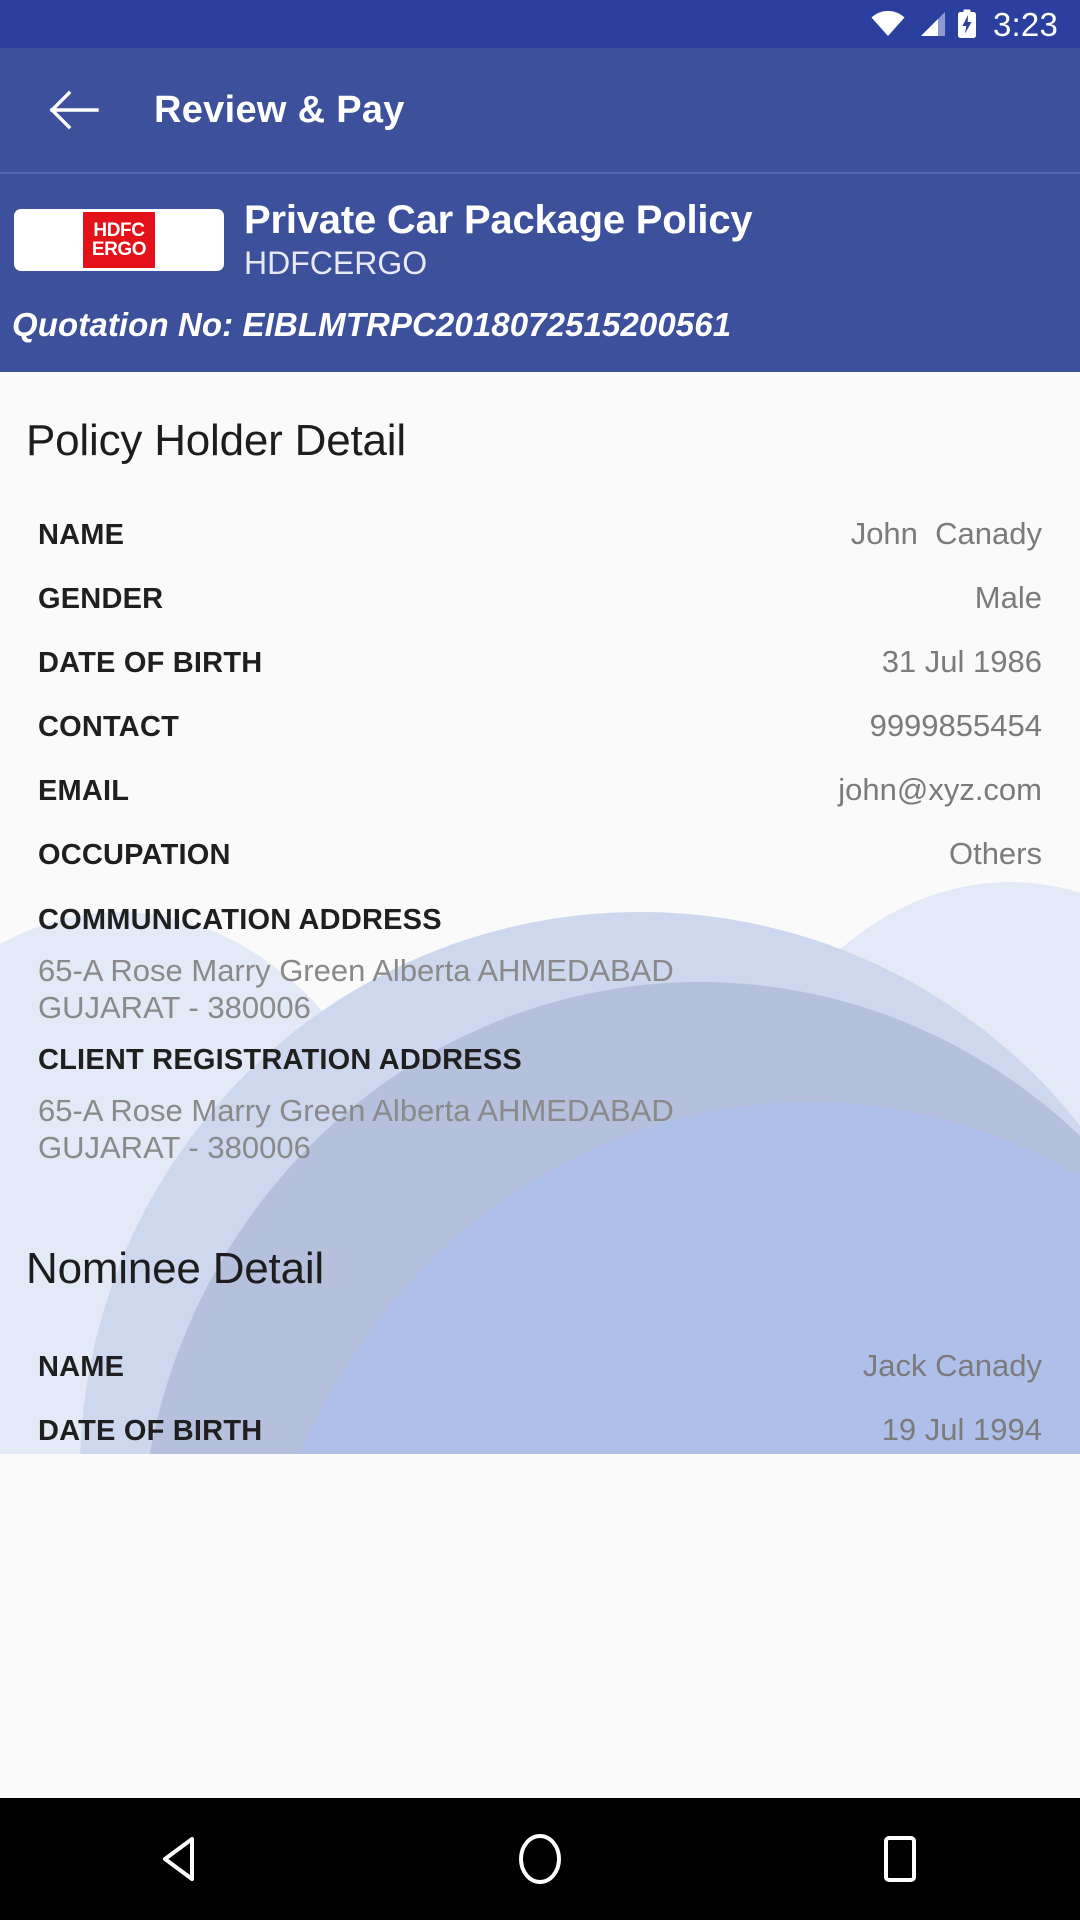 This screenshot has width=1080, height=1920. I want to click on table-row: DATE OF BIRTH 31 Jul 1986, so click(540, 662).